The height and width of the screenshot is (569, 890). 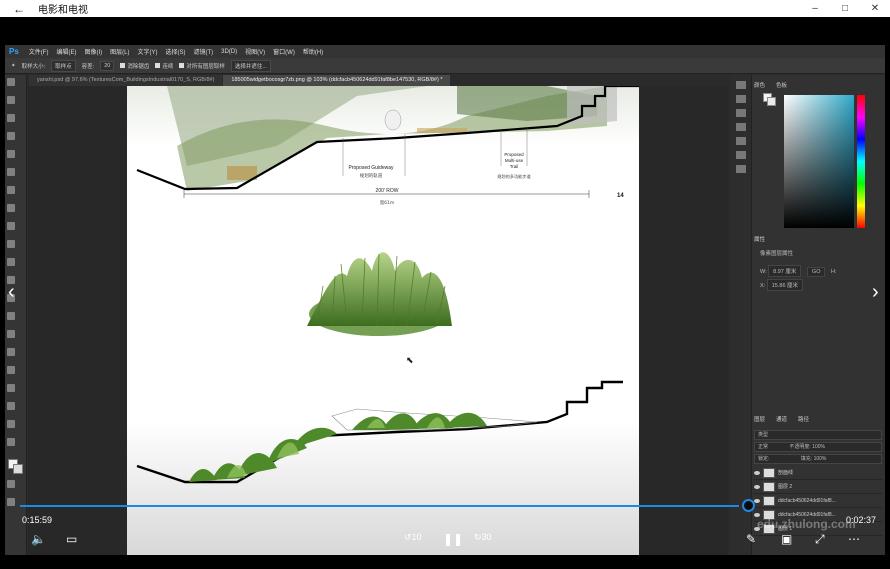 I want to click on rewind-button: ↺10, so click(x=413, y=537).